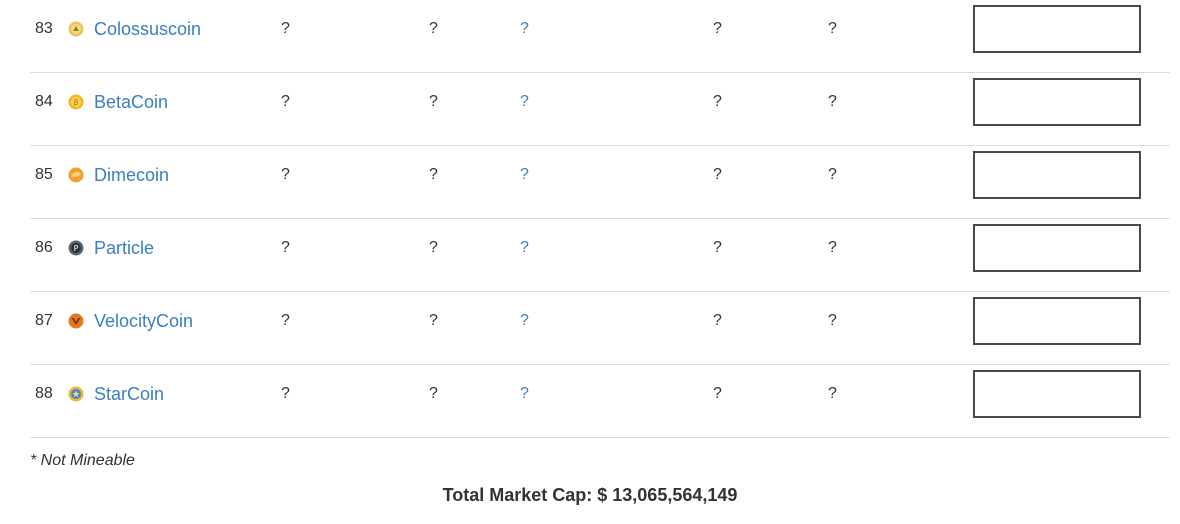  I want to click on coin-name-link: StarCoin, so click(129, 394).